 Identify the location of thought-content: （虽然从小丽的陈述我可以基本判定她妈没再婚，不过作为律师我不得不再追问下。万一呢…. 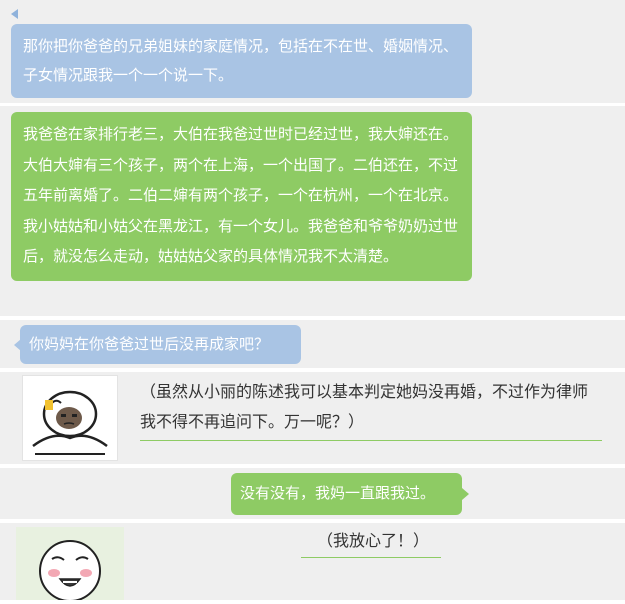
(364, 406).